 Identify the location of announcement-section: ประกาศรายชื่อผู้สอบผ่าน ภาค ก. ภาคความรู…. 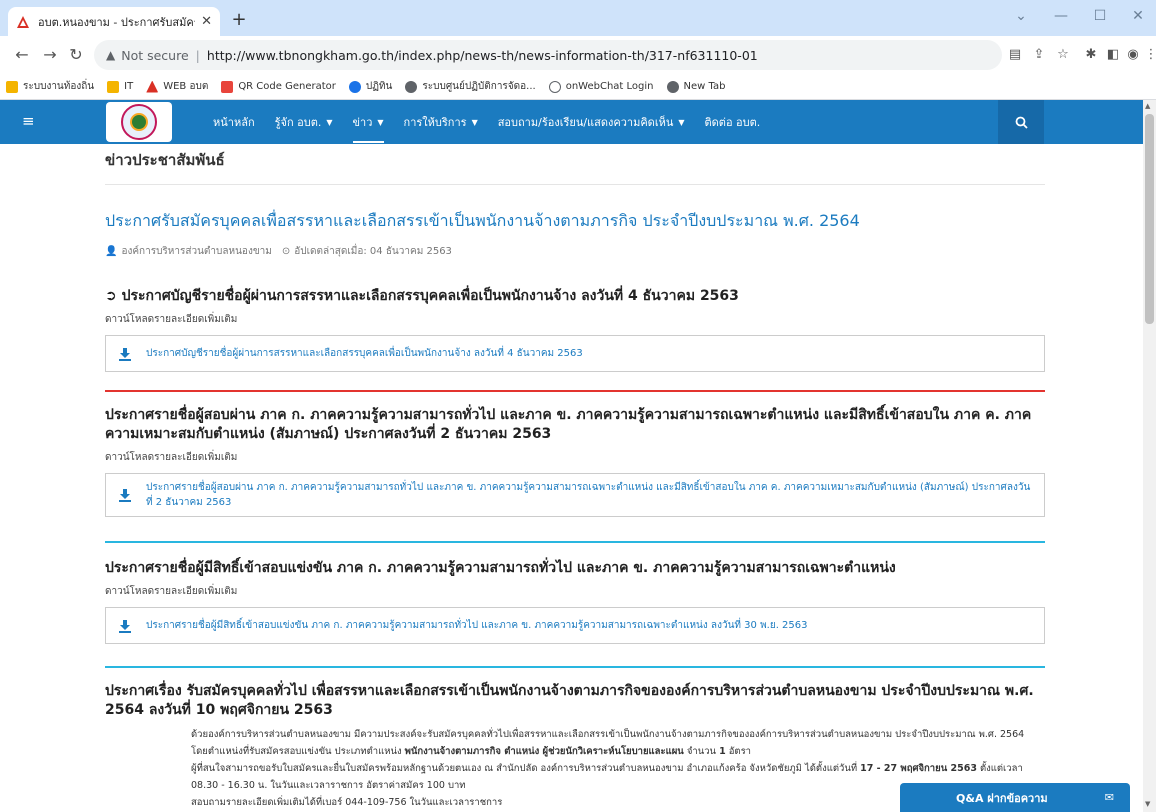
(575, 461).